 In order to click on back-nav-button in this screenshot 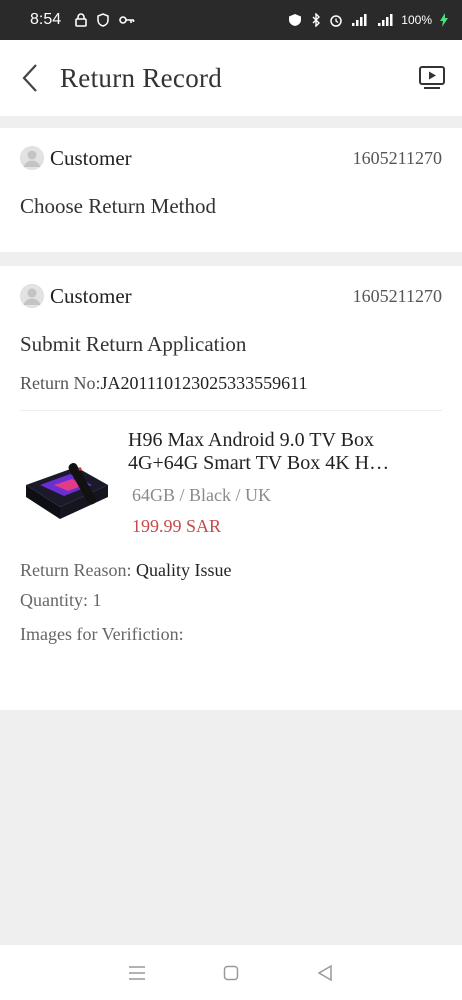, I will do `click(325, 973)`.